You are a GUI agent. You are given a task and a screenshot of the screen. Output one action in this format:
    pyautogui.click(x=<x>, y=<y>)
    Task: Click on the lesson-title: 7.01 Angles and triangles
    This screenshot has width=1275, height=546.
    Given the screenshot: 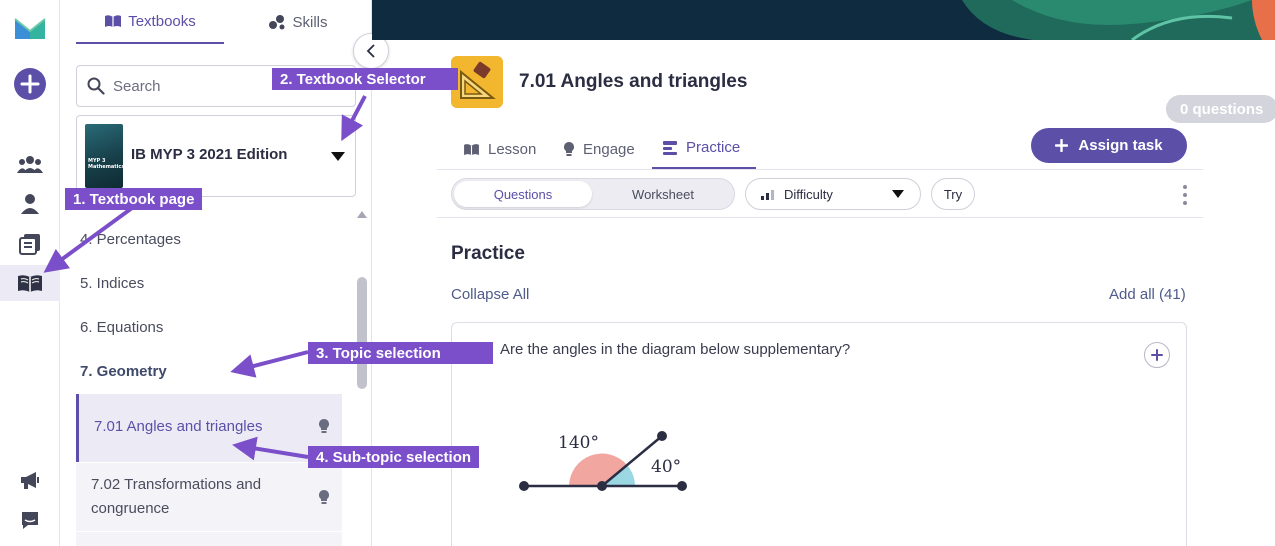 What is the action you would take?
    pyautogui.click(x=633, y=81)
    